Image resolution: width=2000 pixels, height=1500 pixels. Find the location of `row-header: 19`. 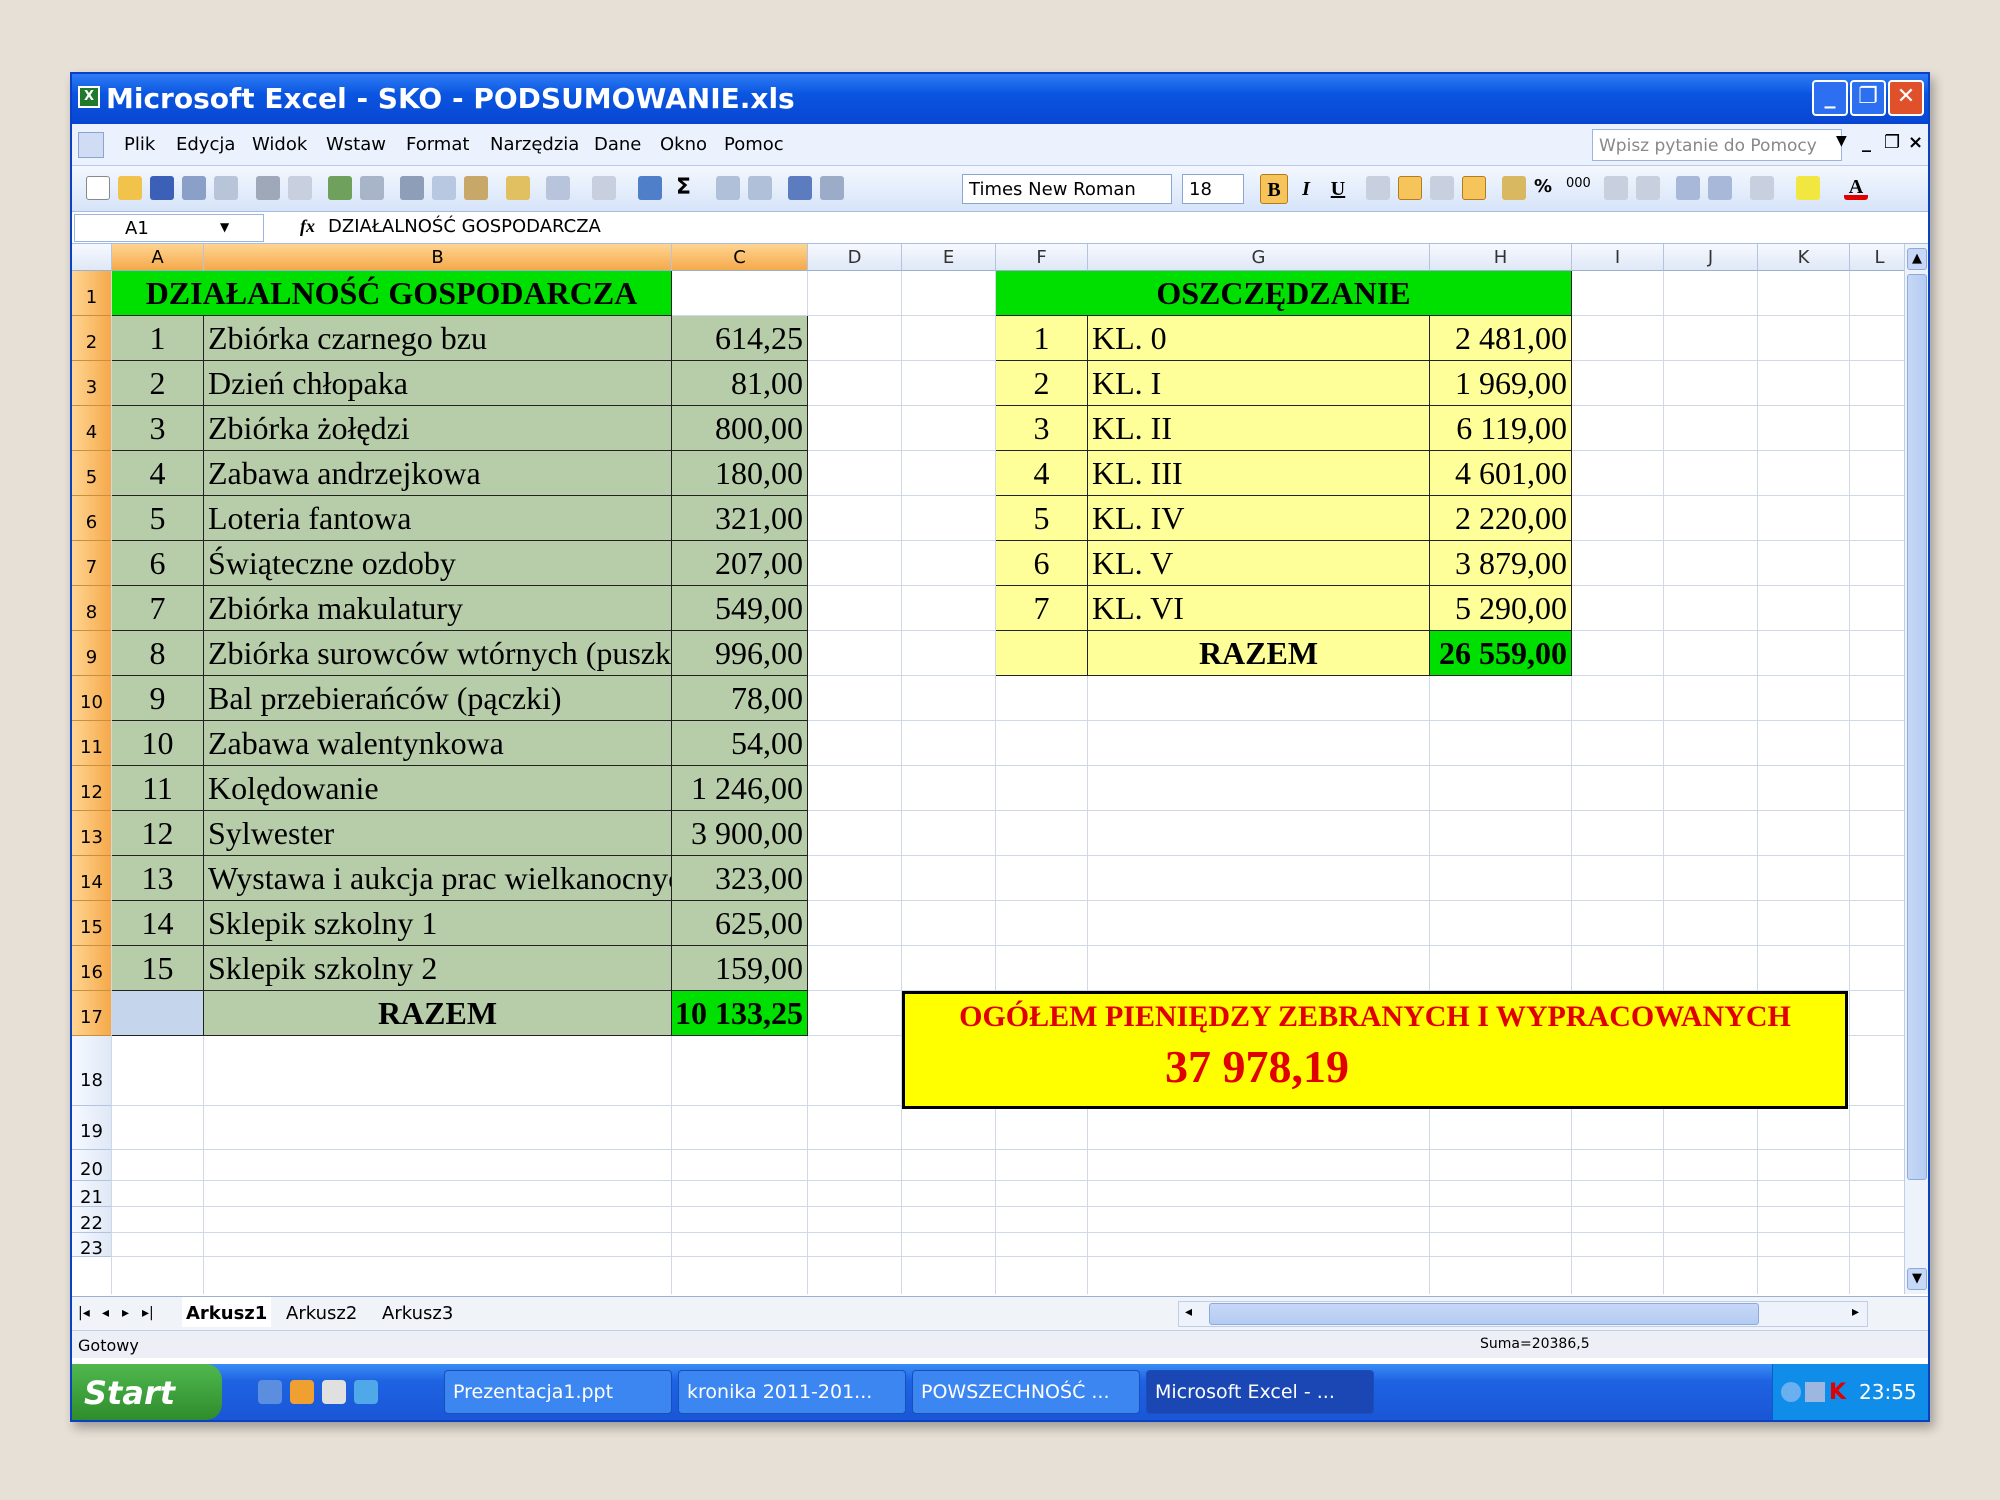

row-header: 19 is located at coordinates (92, 1128).